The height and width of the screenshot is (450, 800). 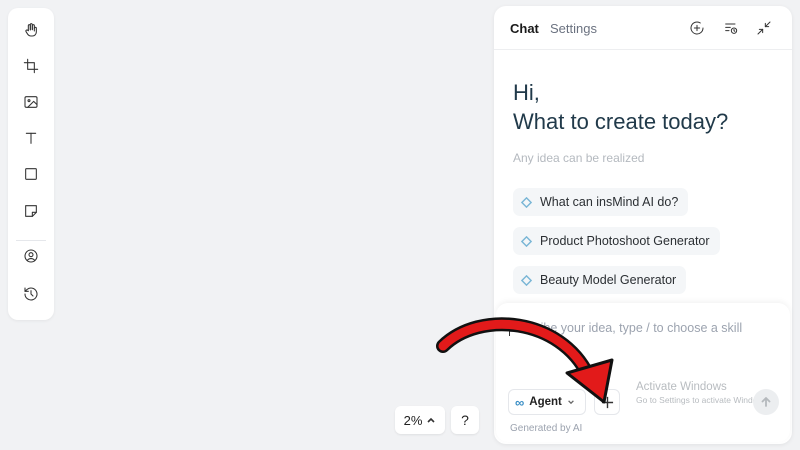 What do you see at coordinates (621, 121) in the screenshot?
I see `greeting-line-2: What to create today?` at bounding box center [621, 121].